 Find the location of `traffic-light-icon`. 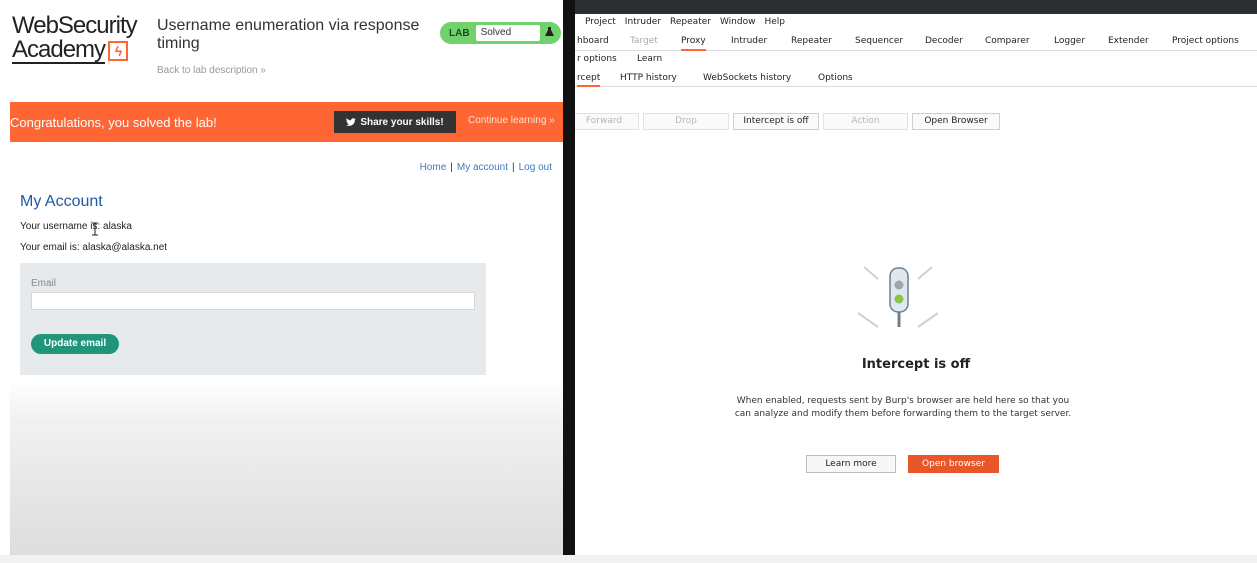

traffic-light-icon is located at coordinates (898, 298).